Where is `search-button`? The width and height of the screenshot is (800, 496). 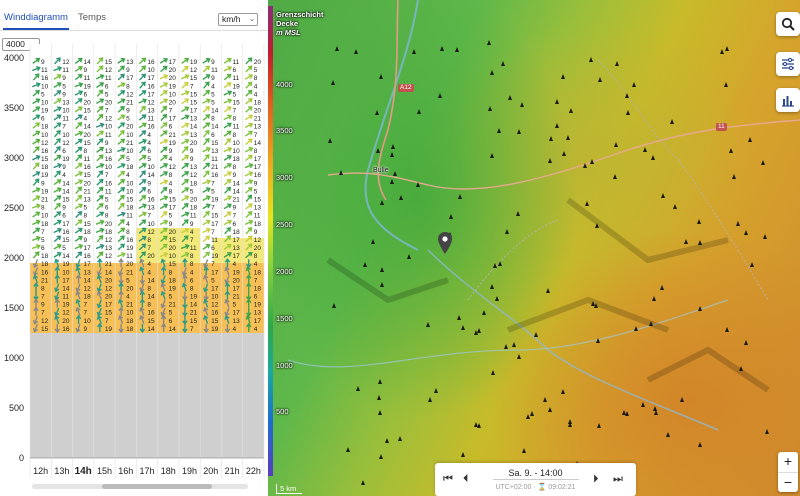 search-button is located at coordinates (788, 24).